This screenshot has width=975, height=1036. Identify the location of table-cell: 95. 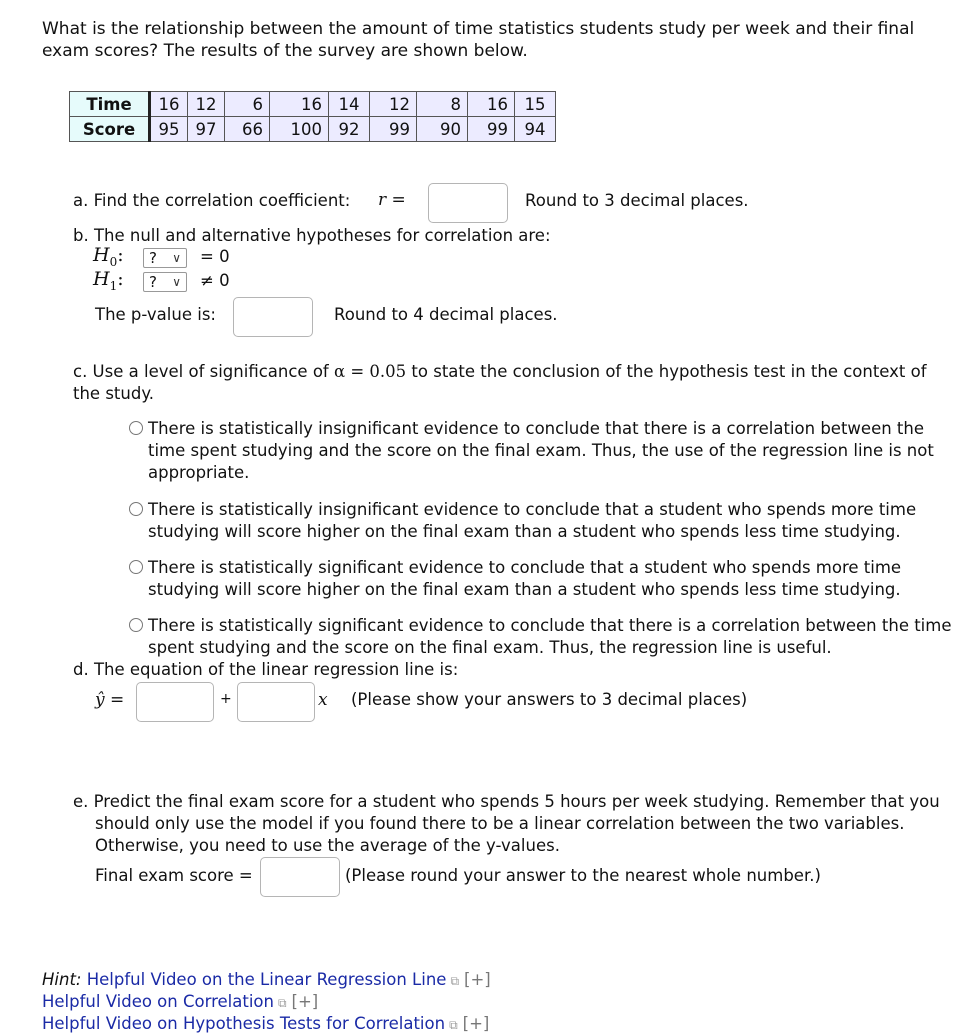
(168, 129).